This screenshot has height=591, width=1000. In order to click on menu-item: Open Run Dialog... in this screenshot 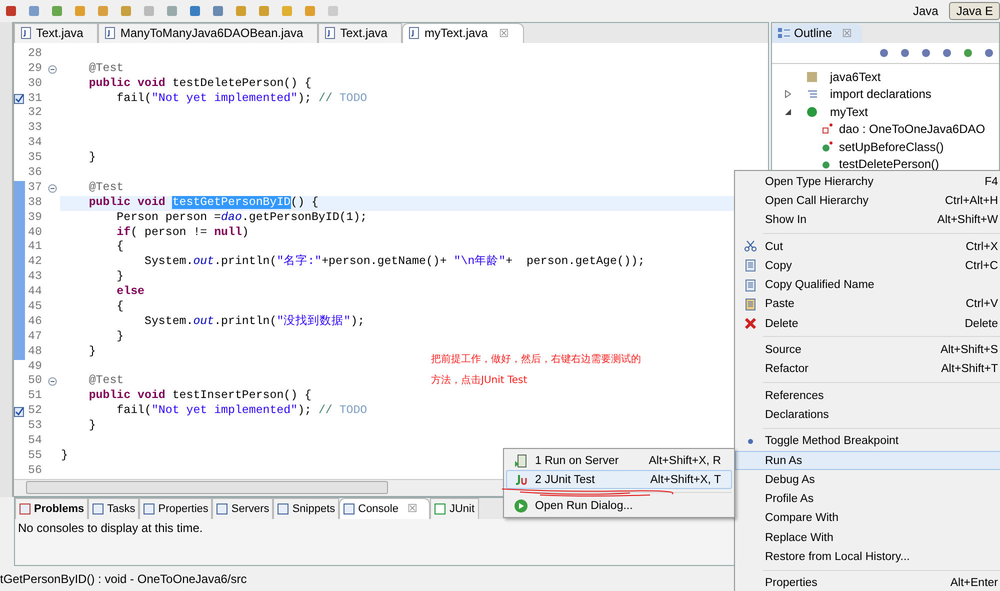, I will do `click(619, 505)`.